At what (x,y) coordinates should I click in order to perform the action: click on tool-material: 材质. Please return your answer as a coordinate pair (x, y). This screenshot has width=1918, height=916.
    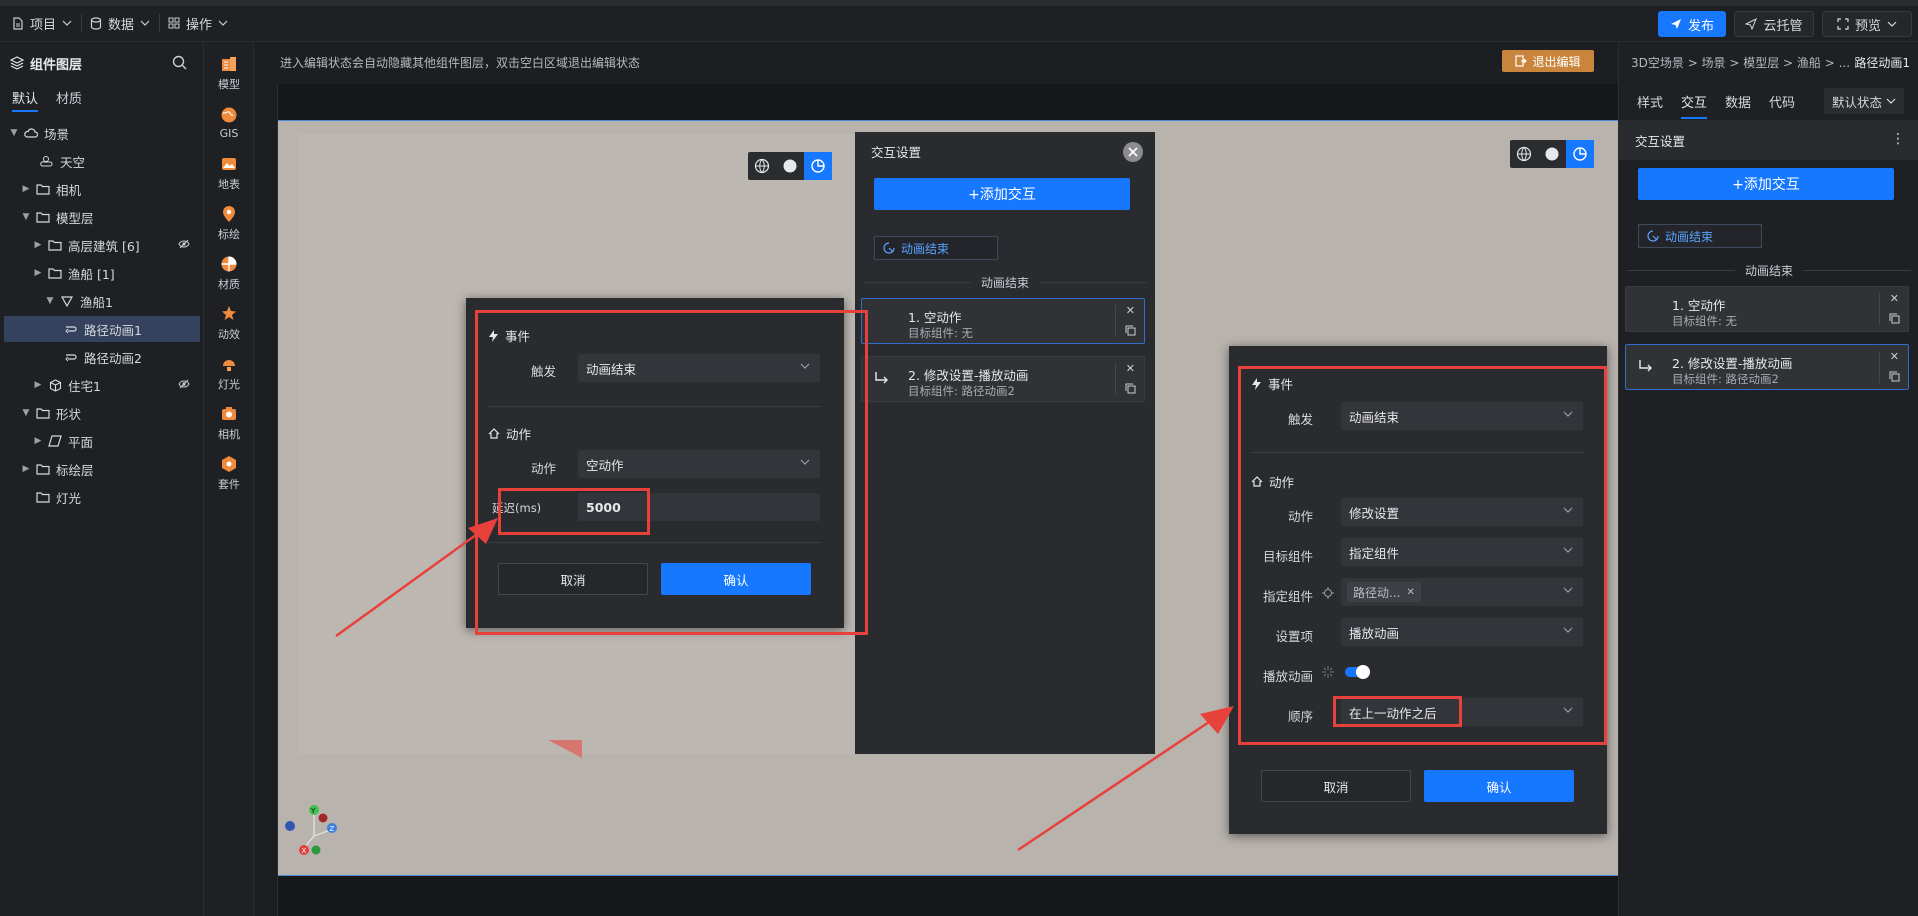
    Looking at the image, I should click on (229, 273).